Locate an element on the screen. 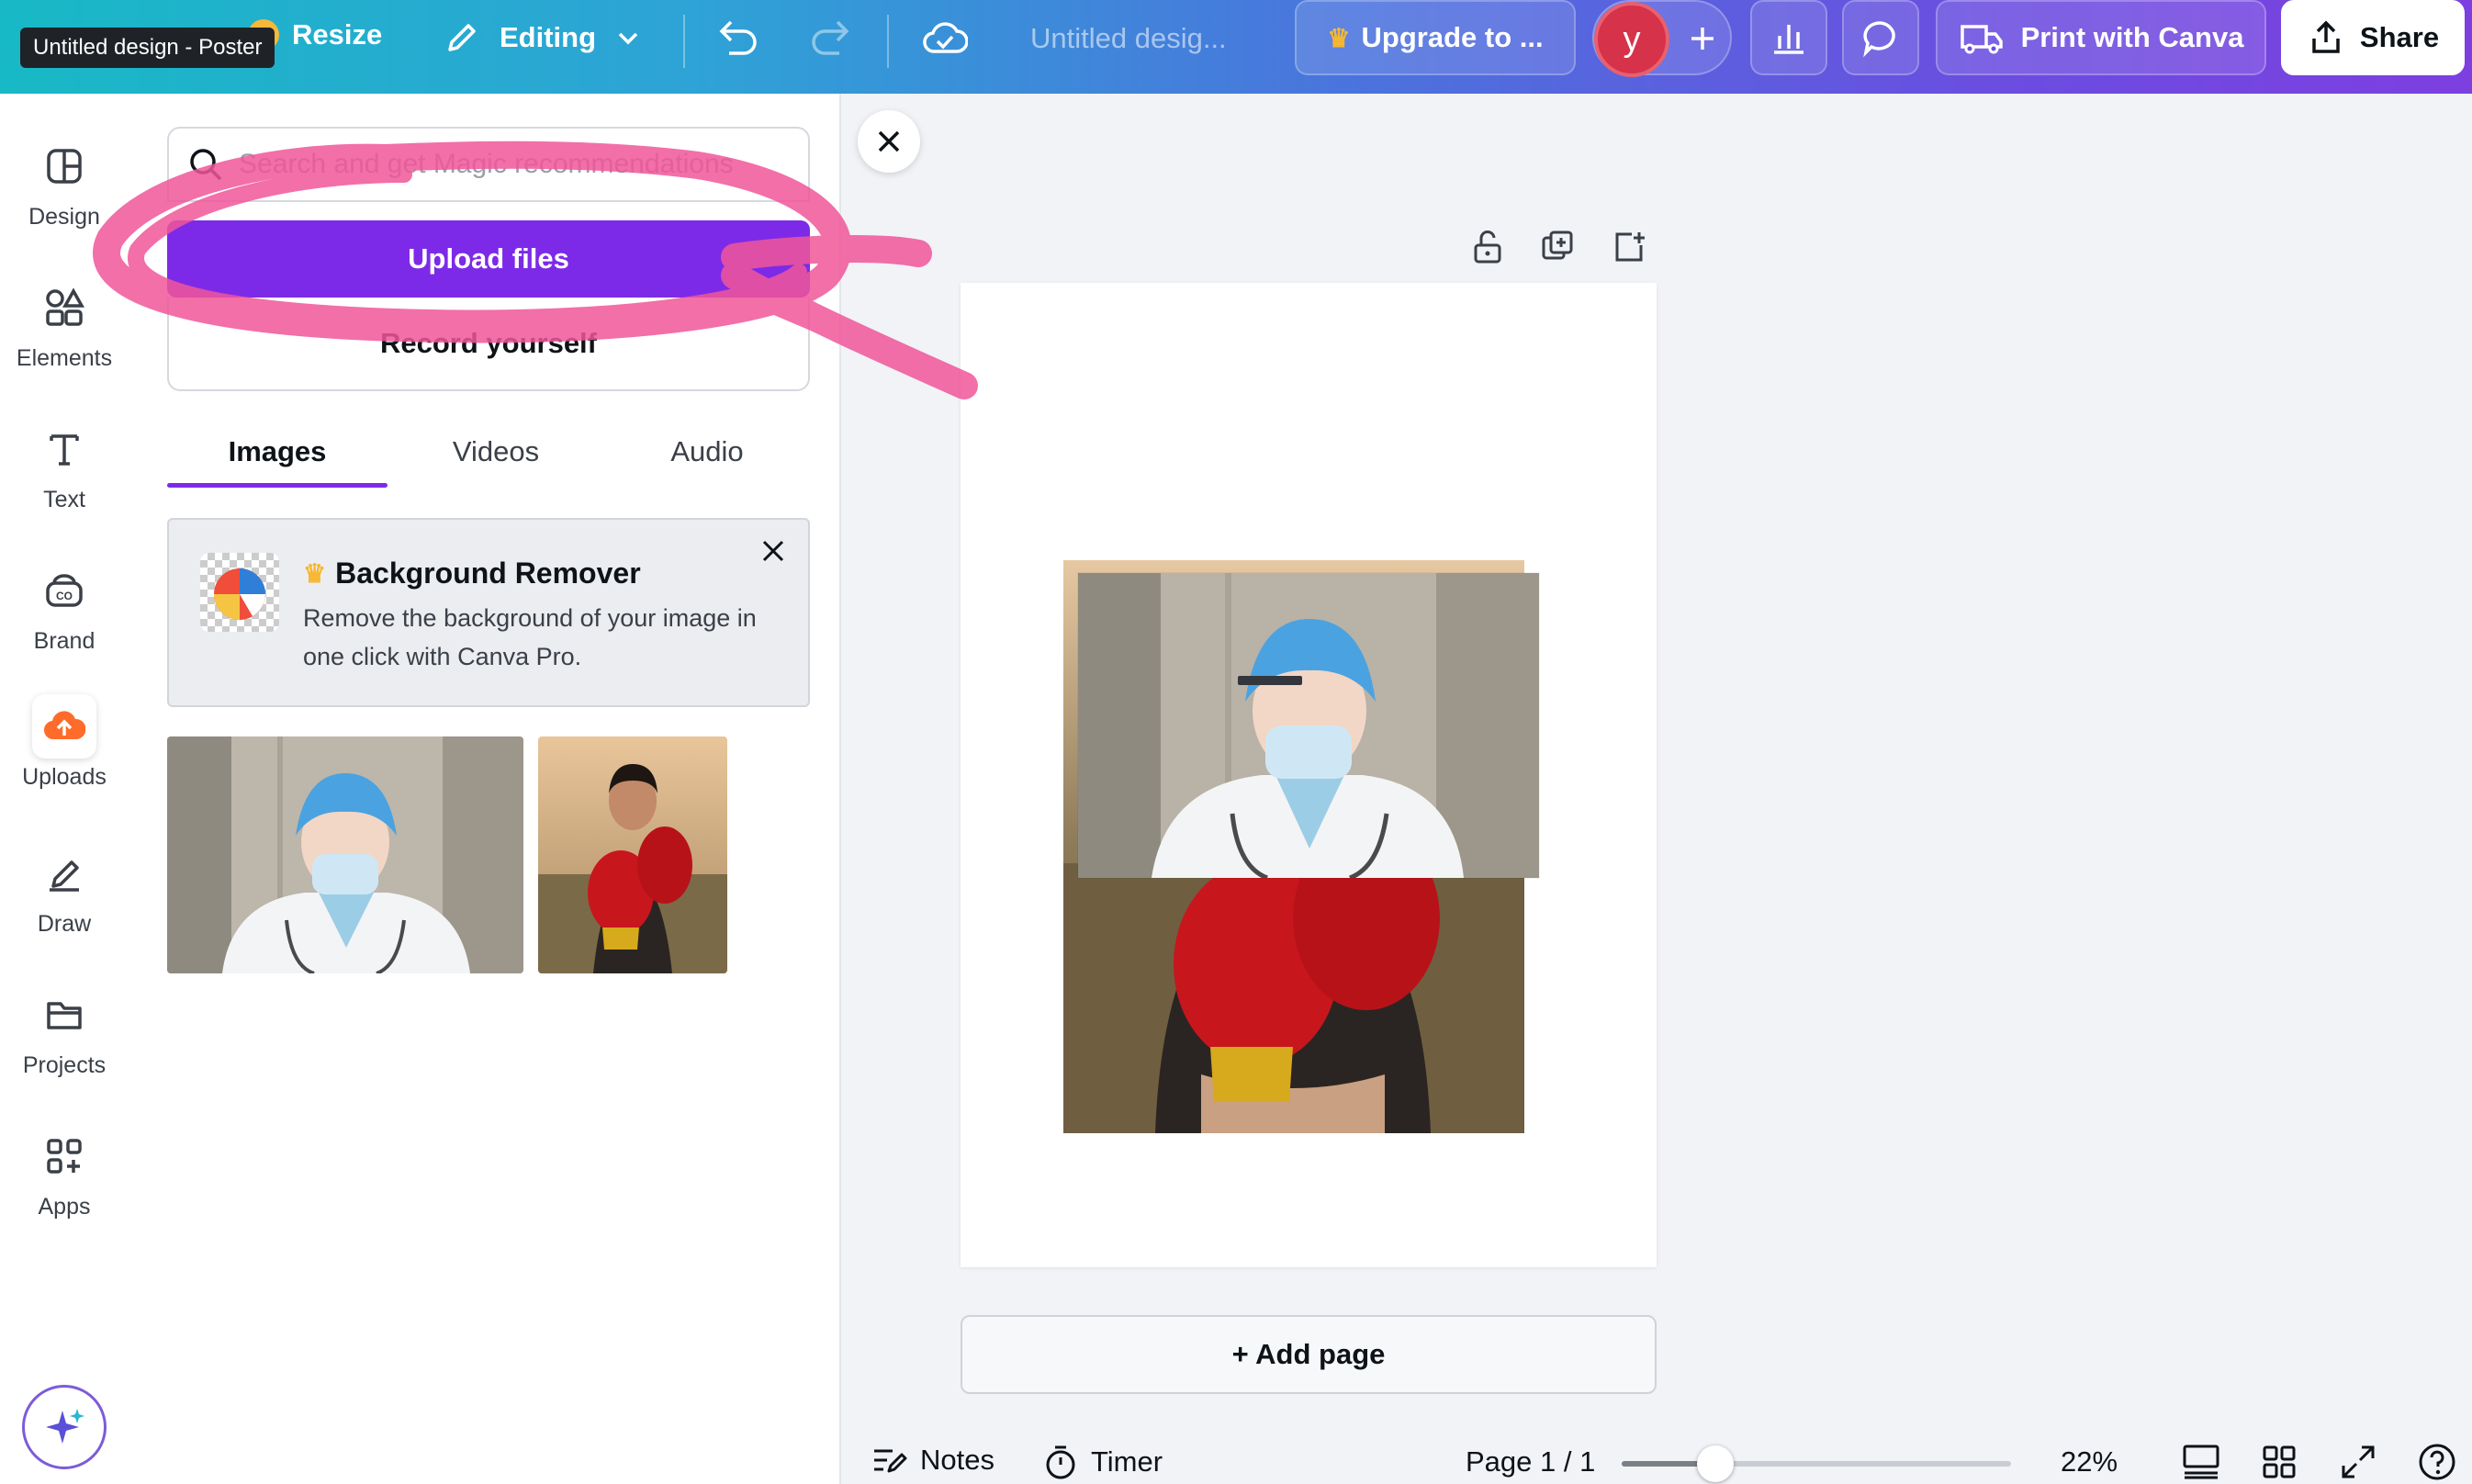 This screenshot has width=2472, height=1484. bar-chart-icon is located at coordinates (1788, 40).